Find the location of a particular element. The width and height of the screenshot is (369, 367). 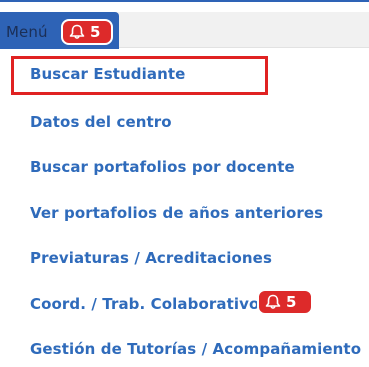

menu-notification-badge: 5 is located at coordinates (87, 32).